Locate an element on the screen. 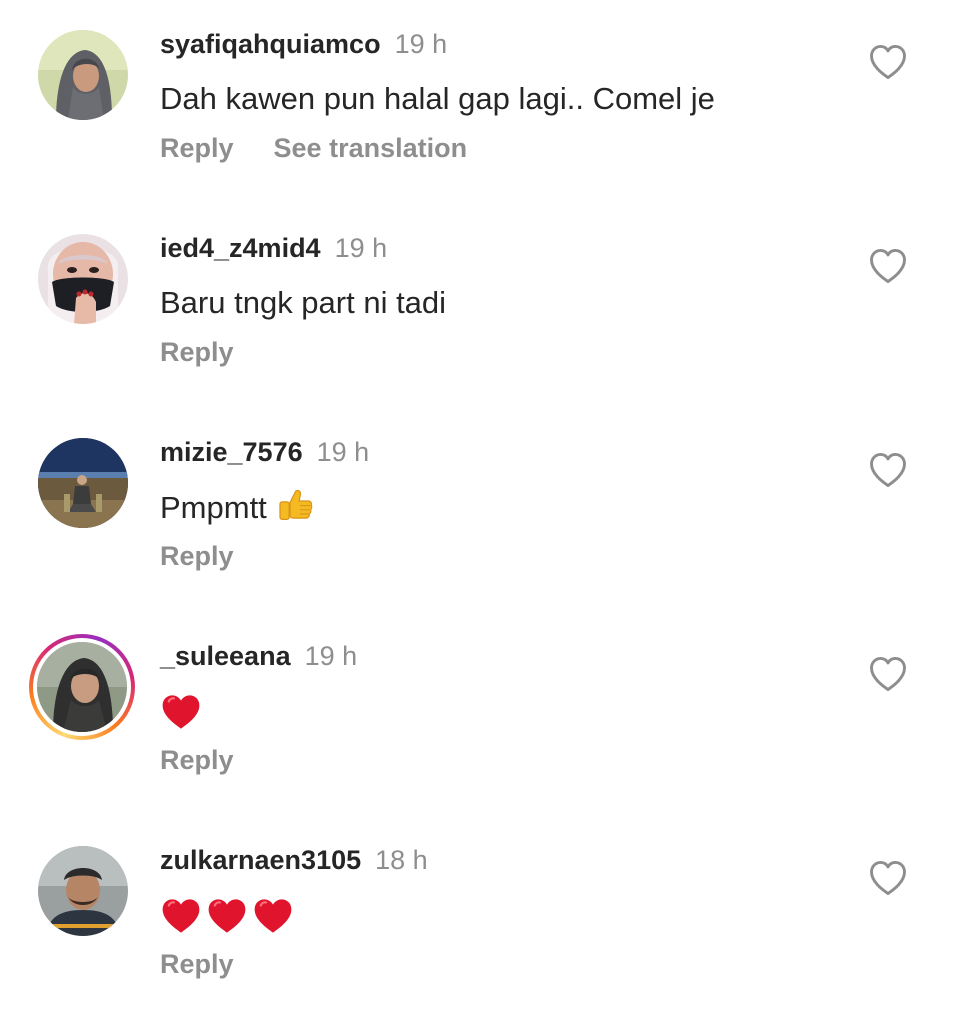 The height and width of the screenshot is (1024, 963). story-ring is located at coordinates (82, 687).